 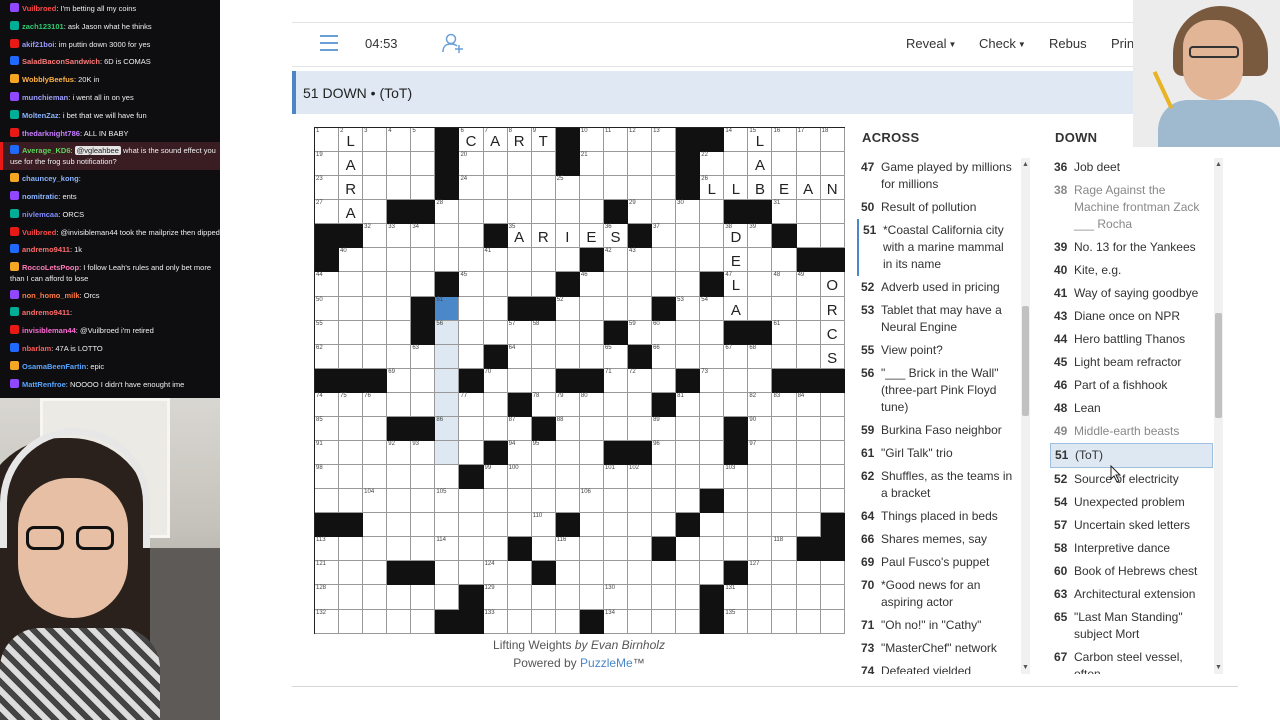 I want to click on chat-username: Vuilbroed, so click(x=39, y=8).